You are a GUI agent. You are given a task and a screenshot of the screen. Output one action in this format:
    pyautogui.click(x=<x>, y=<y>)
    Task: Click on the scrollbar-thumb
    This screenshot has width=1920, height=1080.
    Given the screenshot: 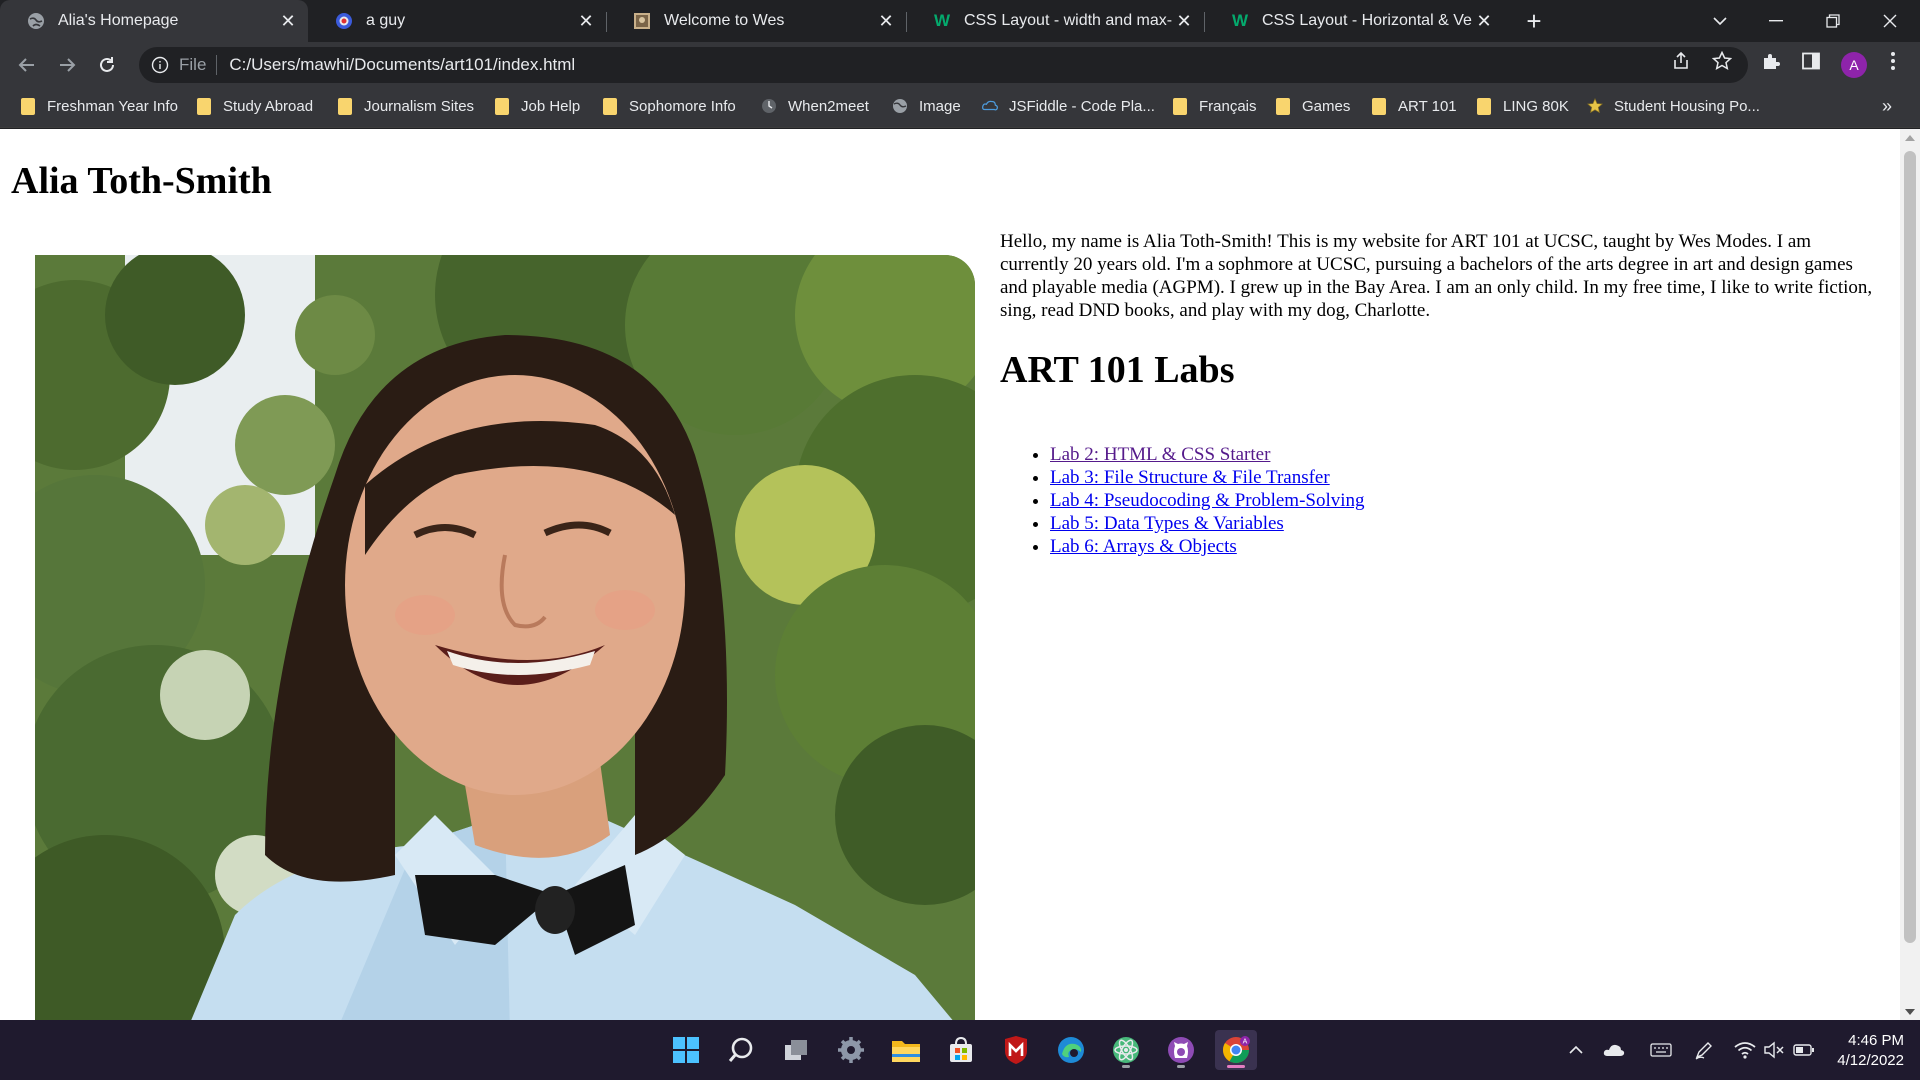 What is the action you would take?
    pyautogui.click(x=1910, y=547)
    